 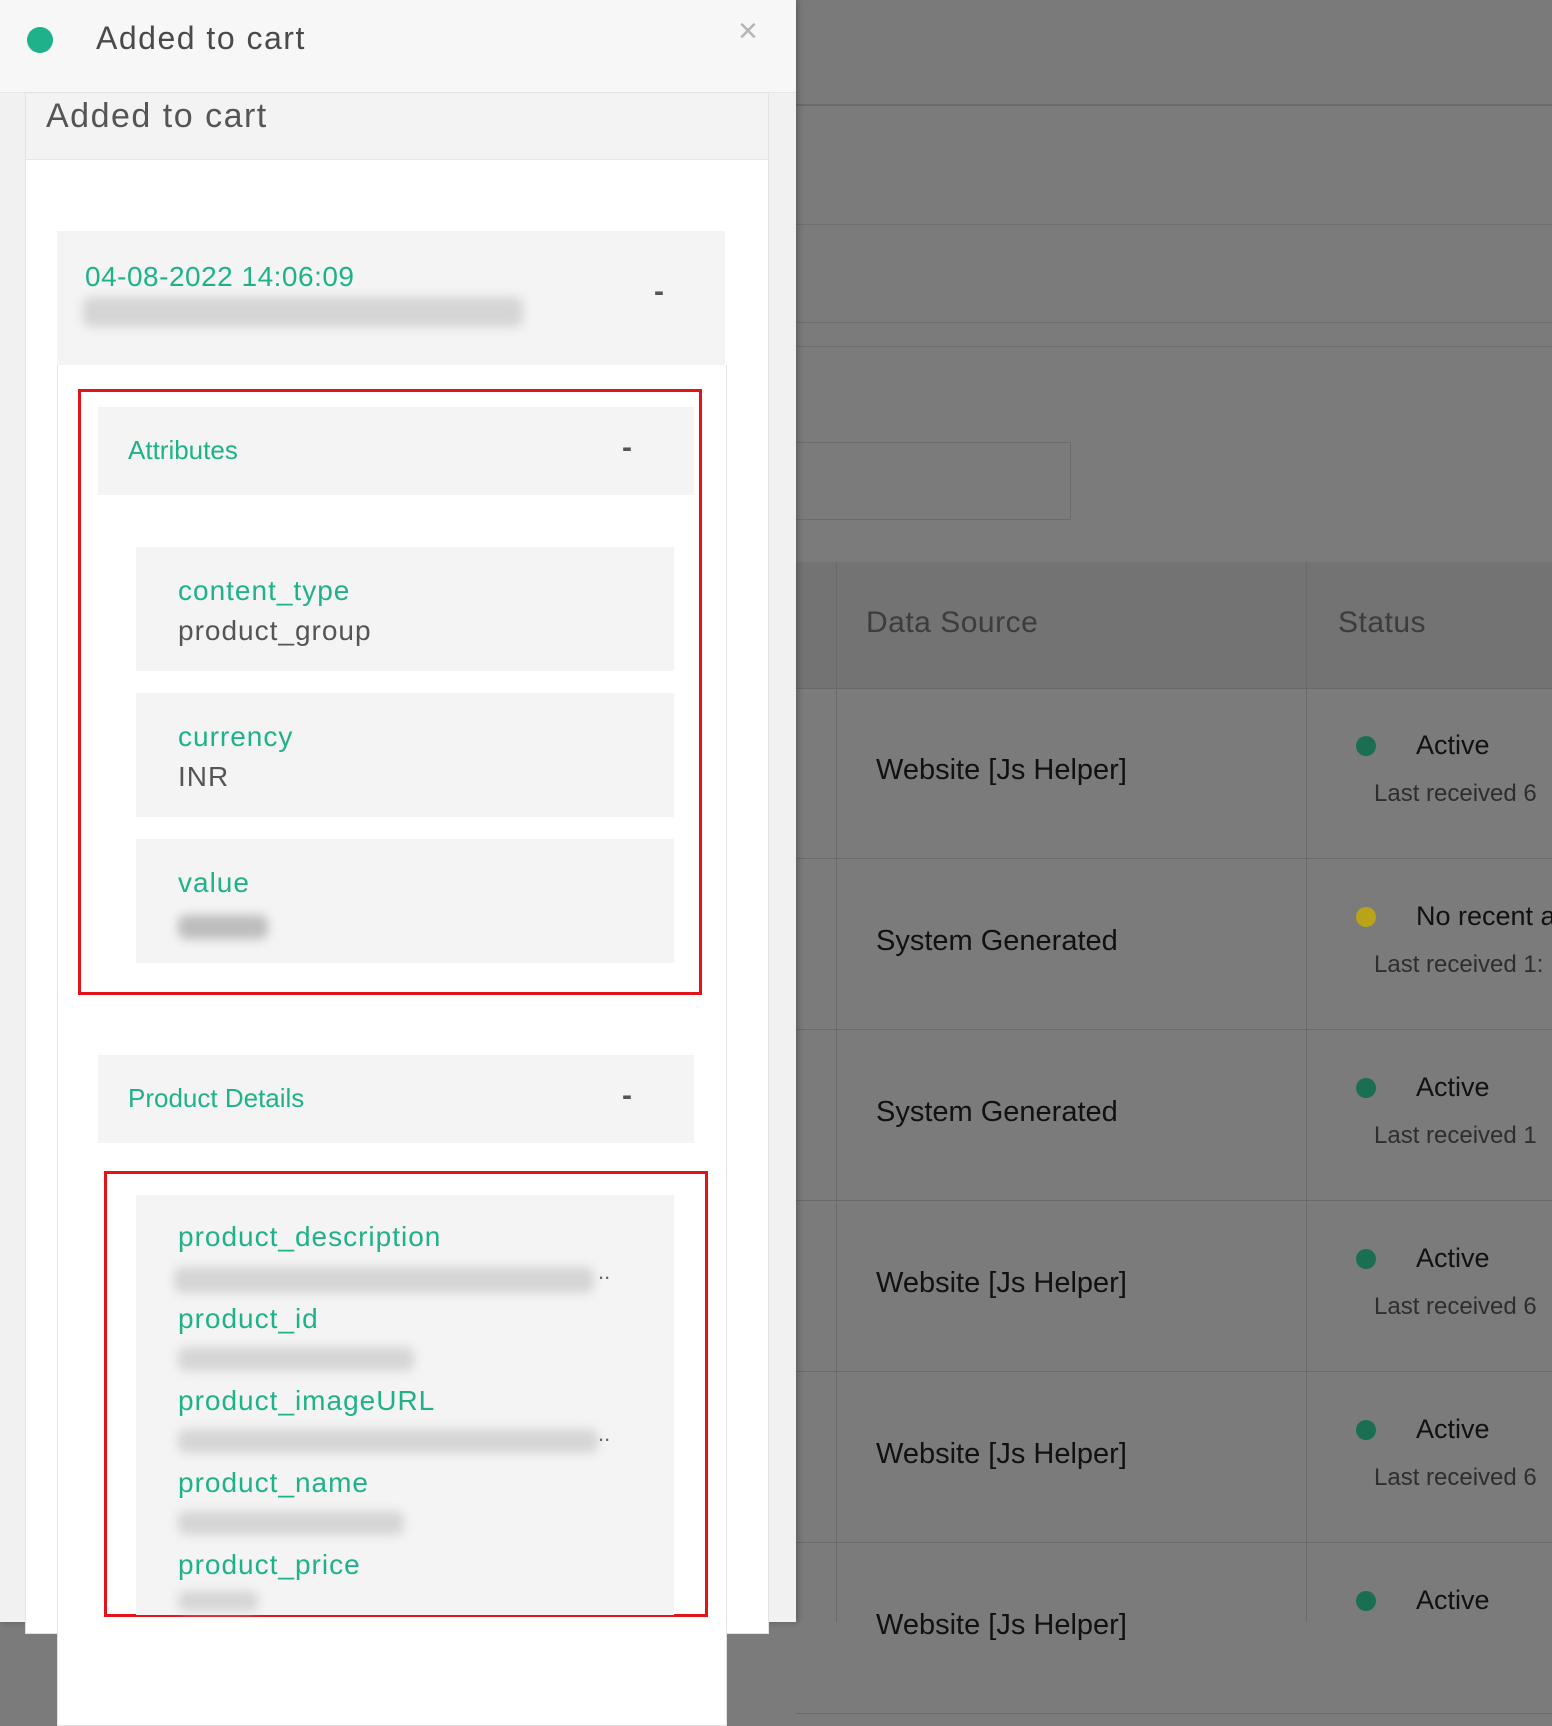 I want to click on product-key: product_name, so click(x=274, y=1482).